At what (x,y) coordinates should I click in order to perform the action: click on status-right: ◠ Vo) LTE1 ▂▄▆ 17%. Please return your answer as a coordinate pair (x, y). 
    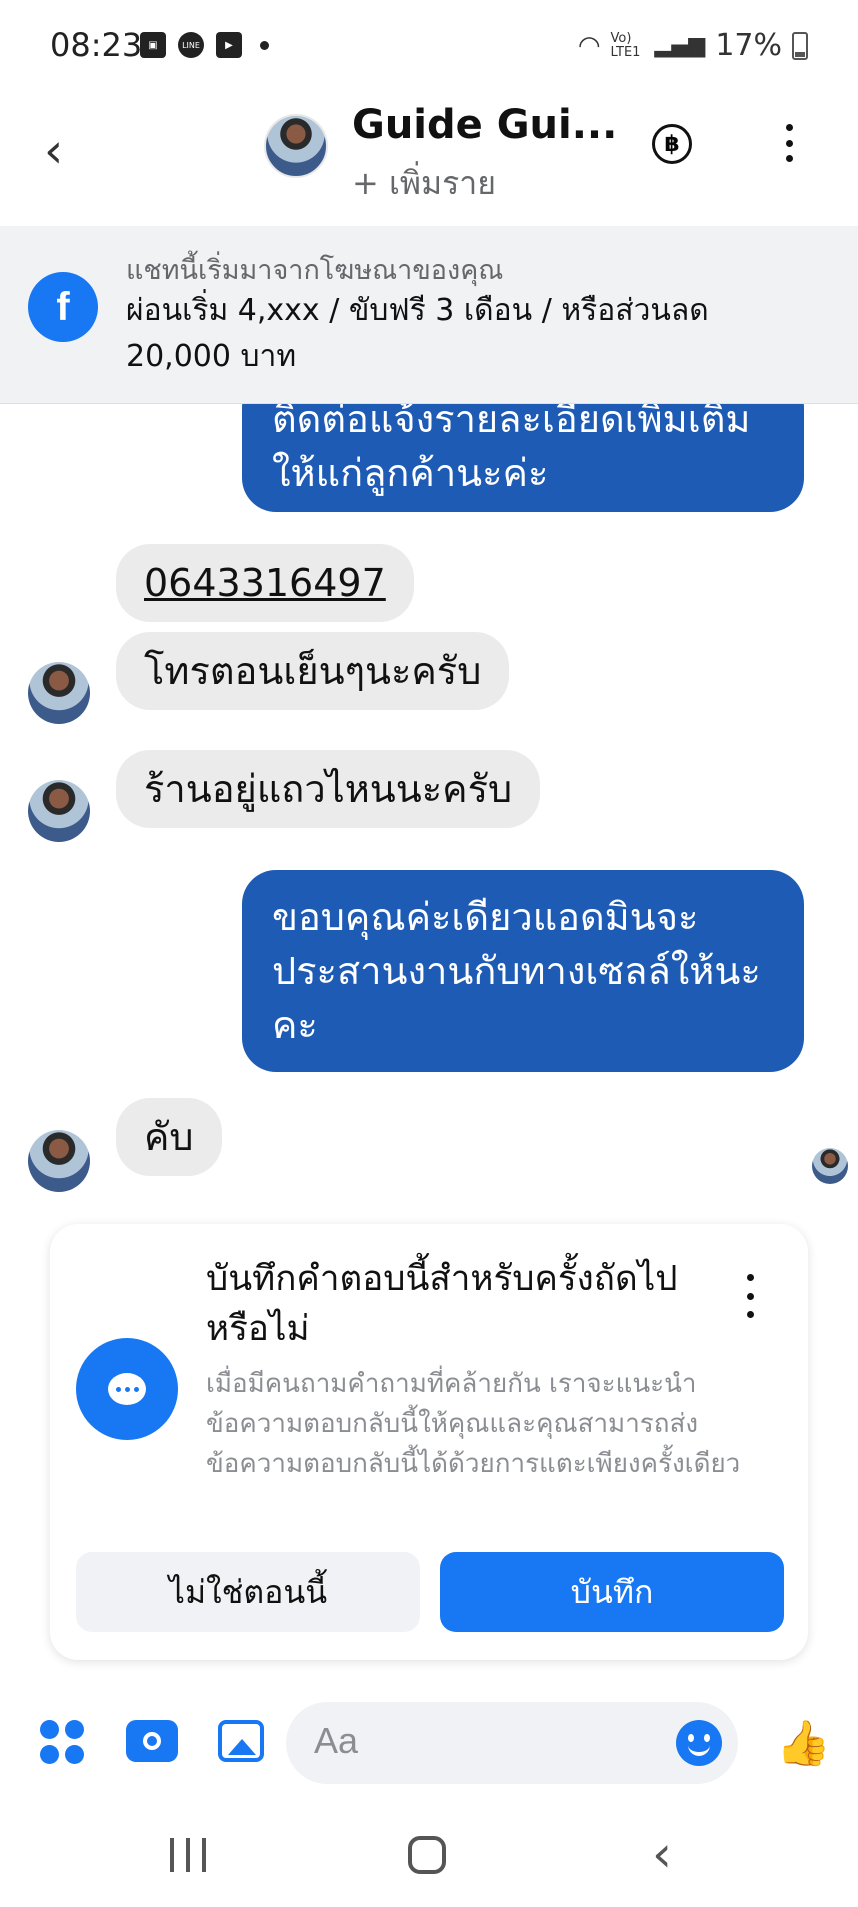
    Looking at the image, I should click on (693, 45).